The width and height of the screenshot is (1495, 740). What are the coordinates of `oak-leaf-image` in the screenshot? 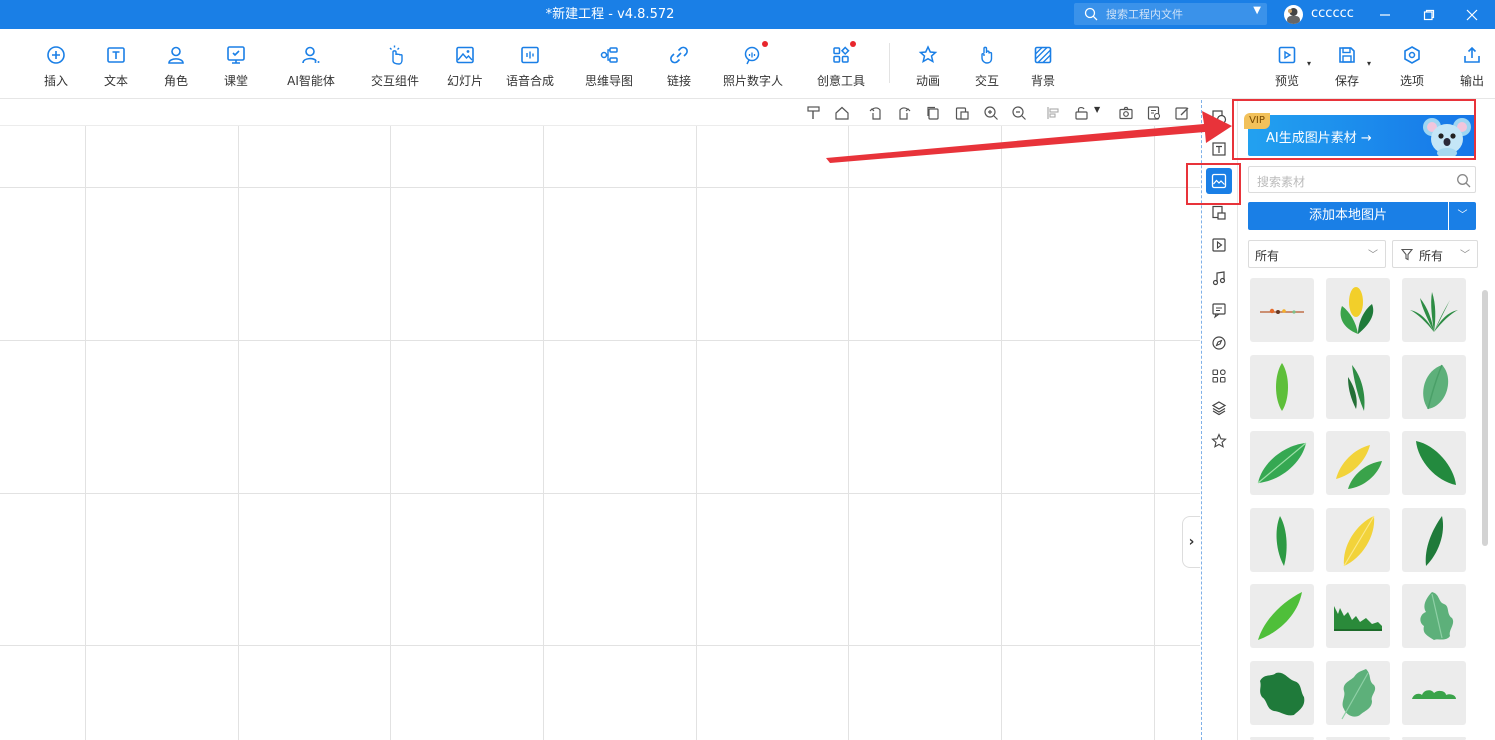 It's located at (1437, 616).